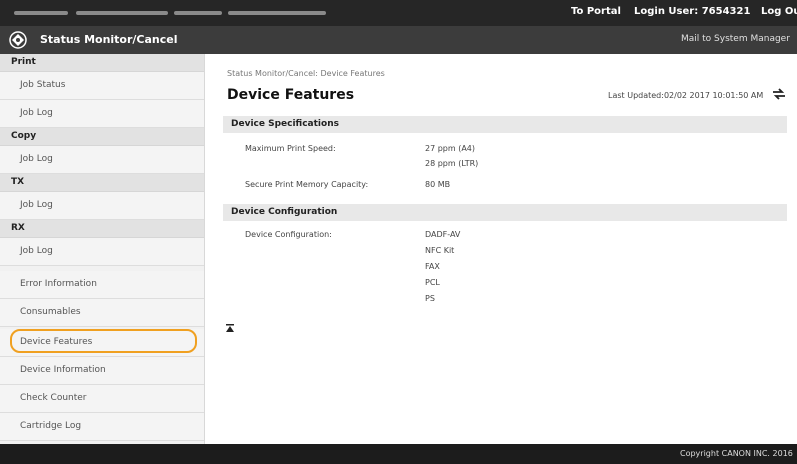  Describe the element at coordinates (102, 114) in the screenshot. I see `sidebar-item-print-job-log: Job Log` at that location.